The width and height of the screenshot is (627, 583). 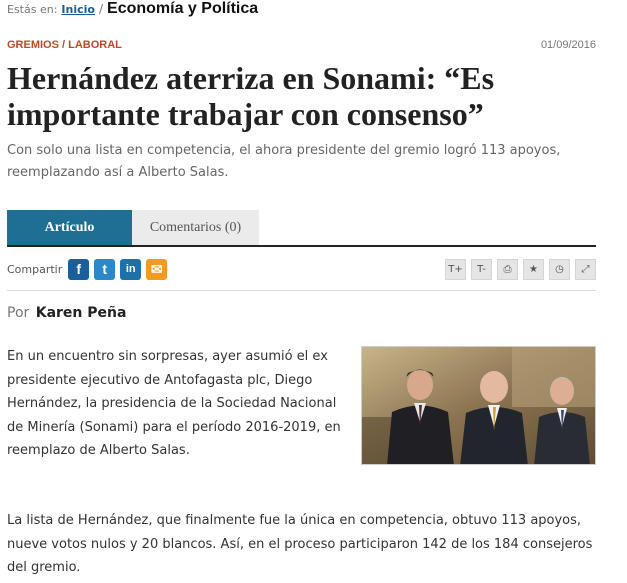 I want to click on tab-comments: Comentarios (0), so click(x=195, y=227).